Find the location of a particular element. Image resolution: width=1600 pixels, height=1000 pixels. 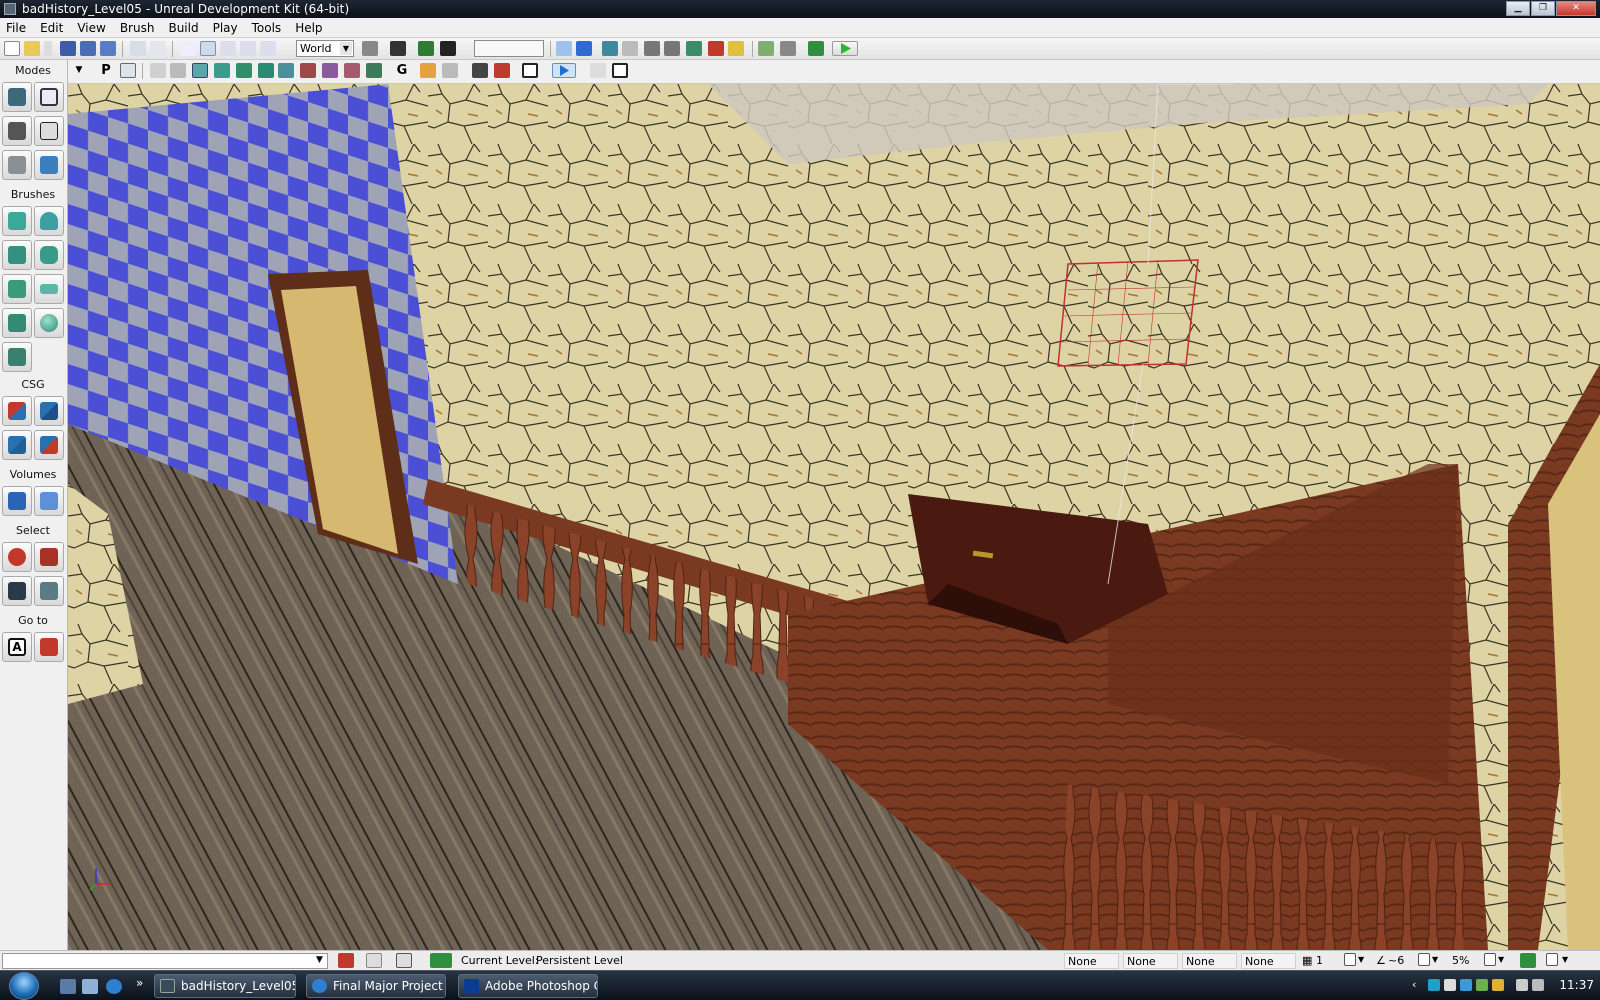

spiral-stair-button is located at coordinates (17, 323).